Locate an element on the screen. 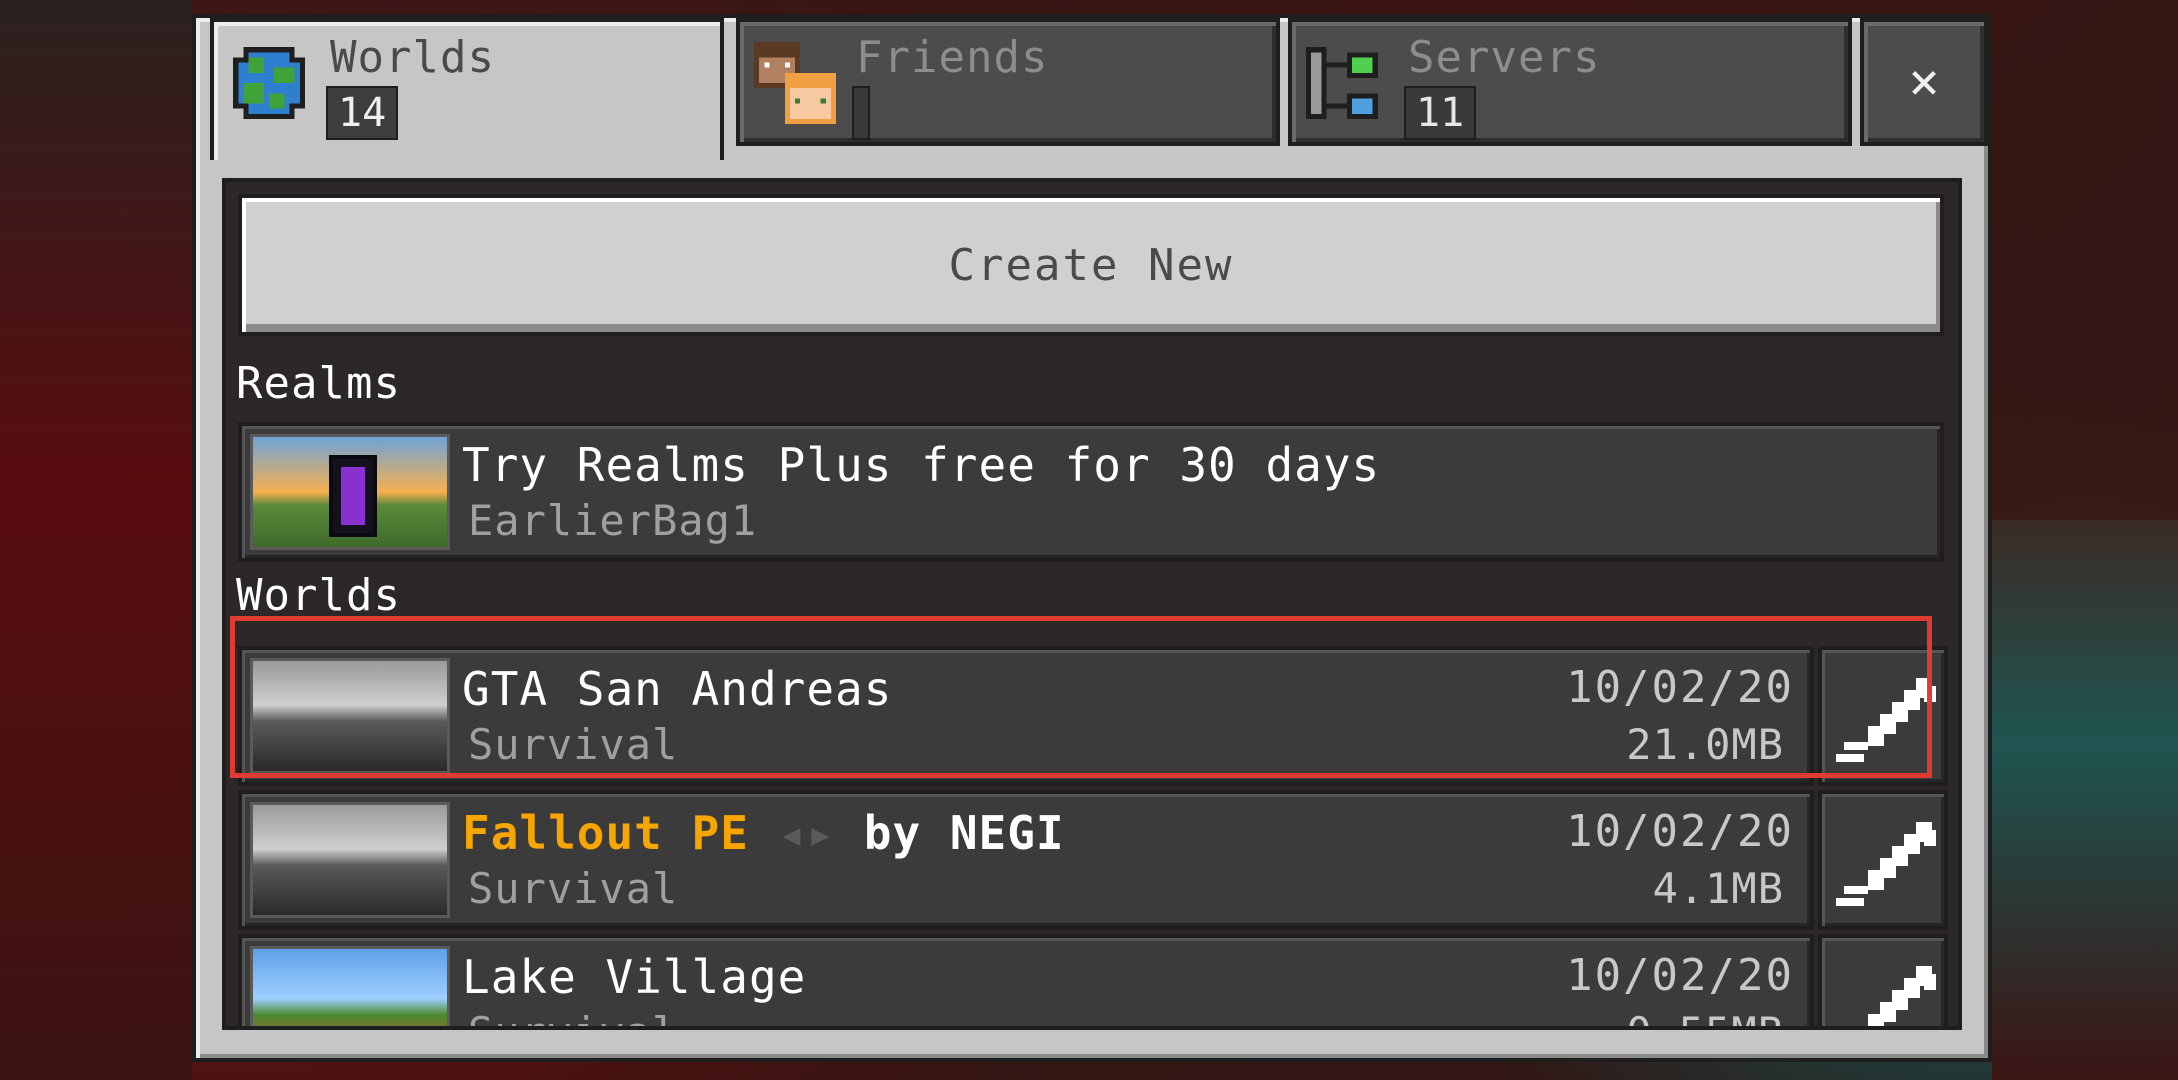 The width and height of the screenshot is (2178, 1080). realms-item-subtitle: EarlierBag1 is located at coordinates (613, 520).